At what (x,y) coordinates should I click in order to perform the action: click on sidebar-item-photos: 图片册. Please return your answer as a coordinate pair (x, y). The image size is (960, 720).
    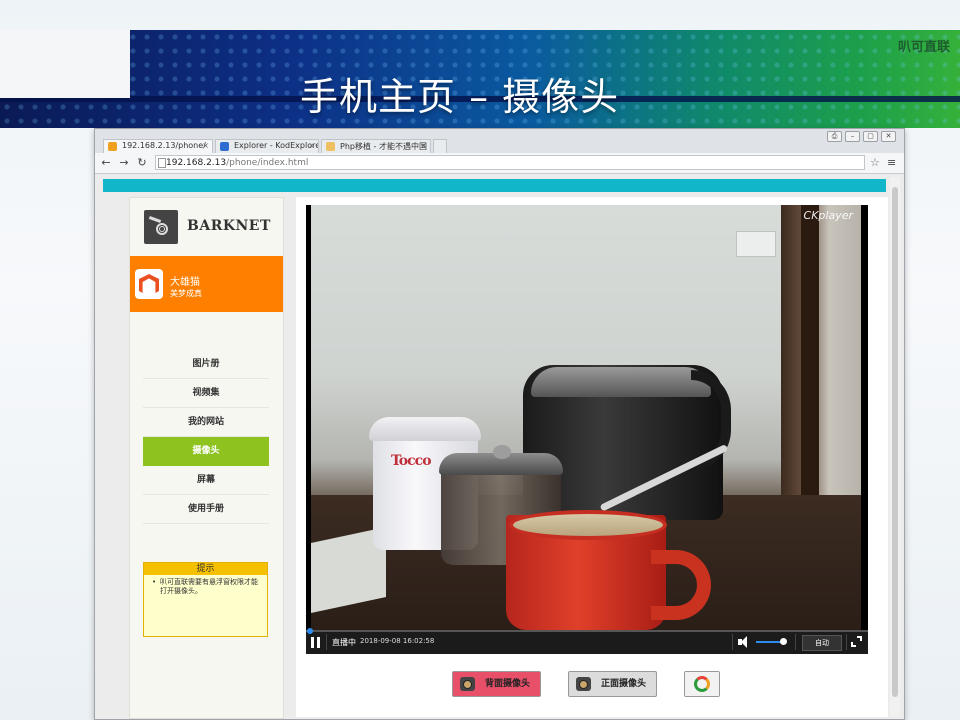
    Looking at the image, I should click on (206, 364).